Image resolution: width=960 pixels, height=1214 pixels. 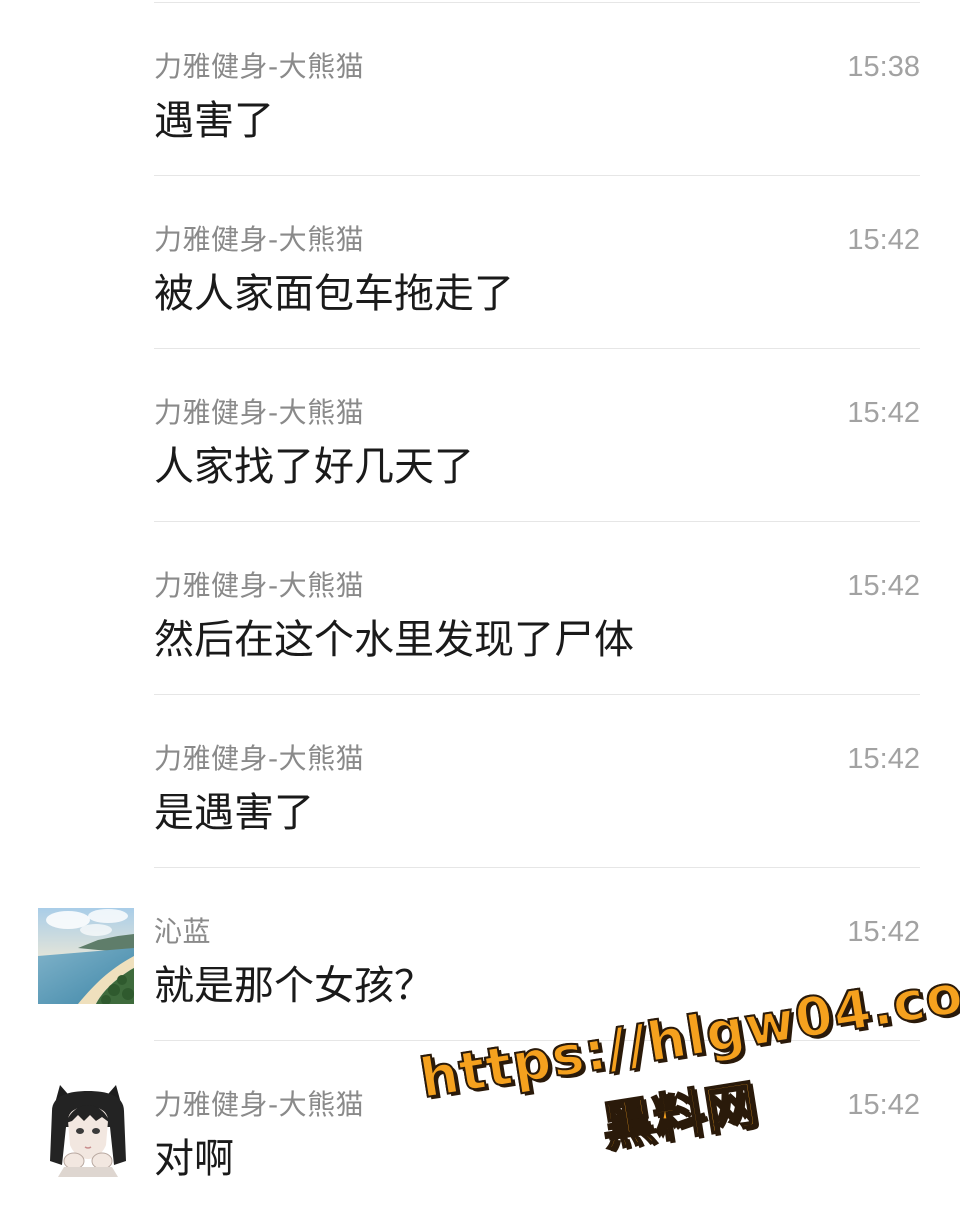 I want to click on message-text: 对啊, so click(x=194, y=1159).